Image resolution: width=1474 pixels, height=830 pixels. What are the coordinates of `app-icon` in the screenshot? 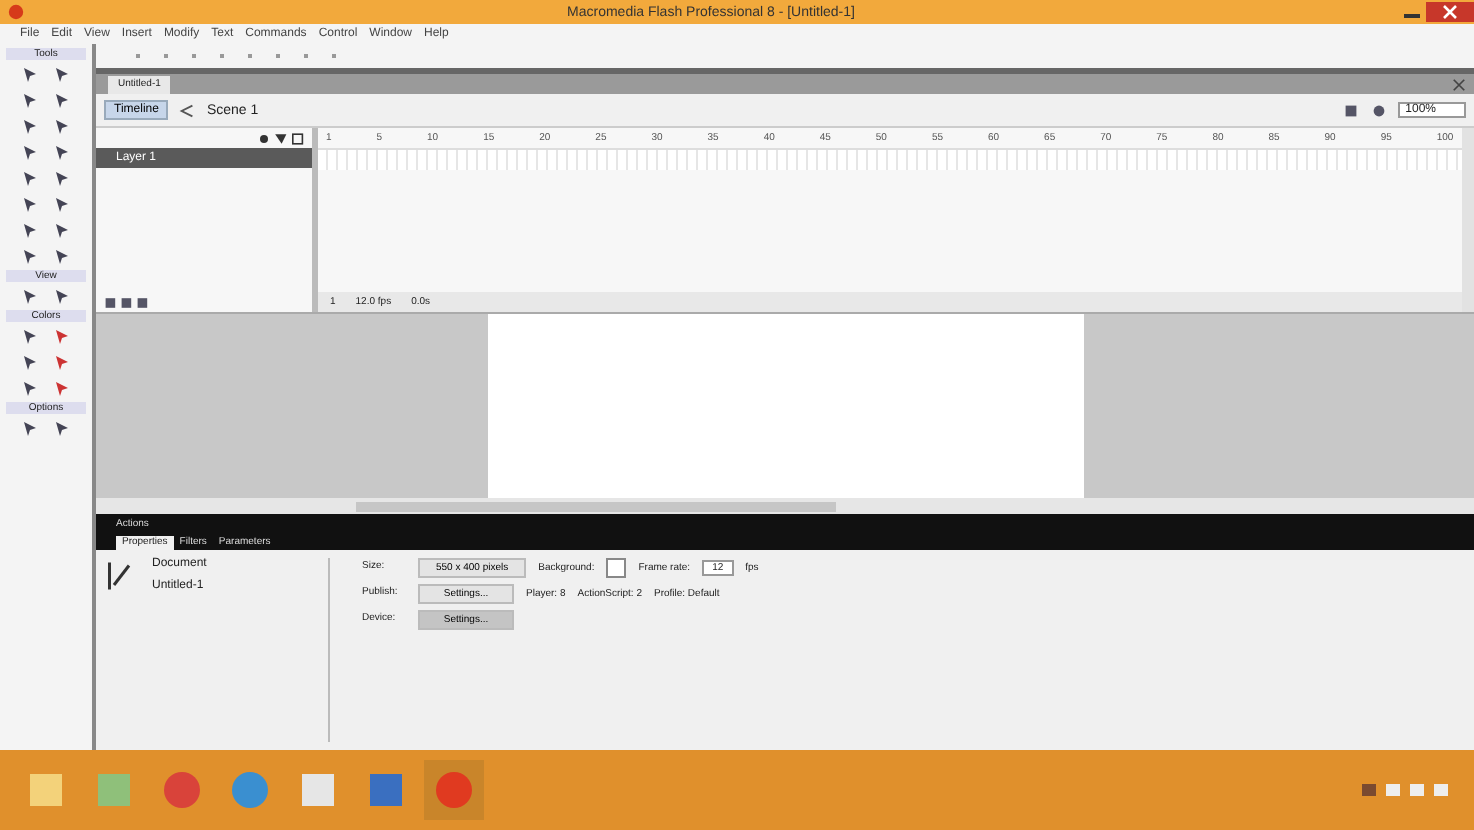 It's located at (16, 12).